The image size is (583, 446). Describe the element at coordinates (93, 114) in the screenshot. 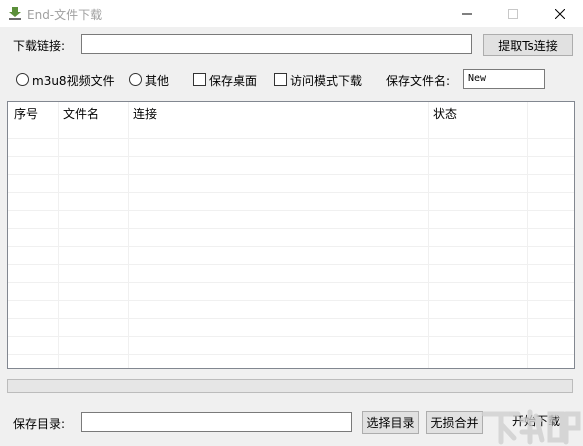

I see `column-header-filename: 文件名` at that location.